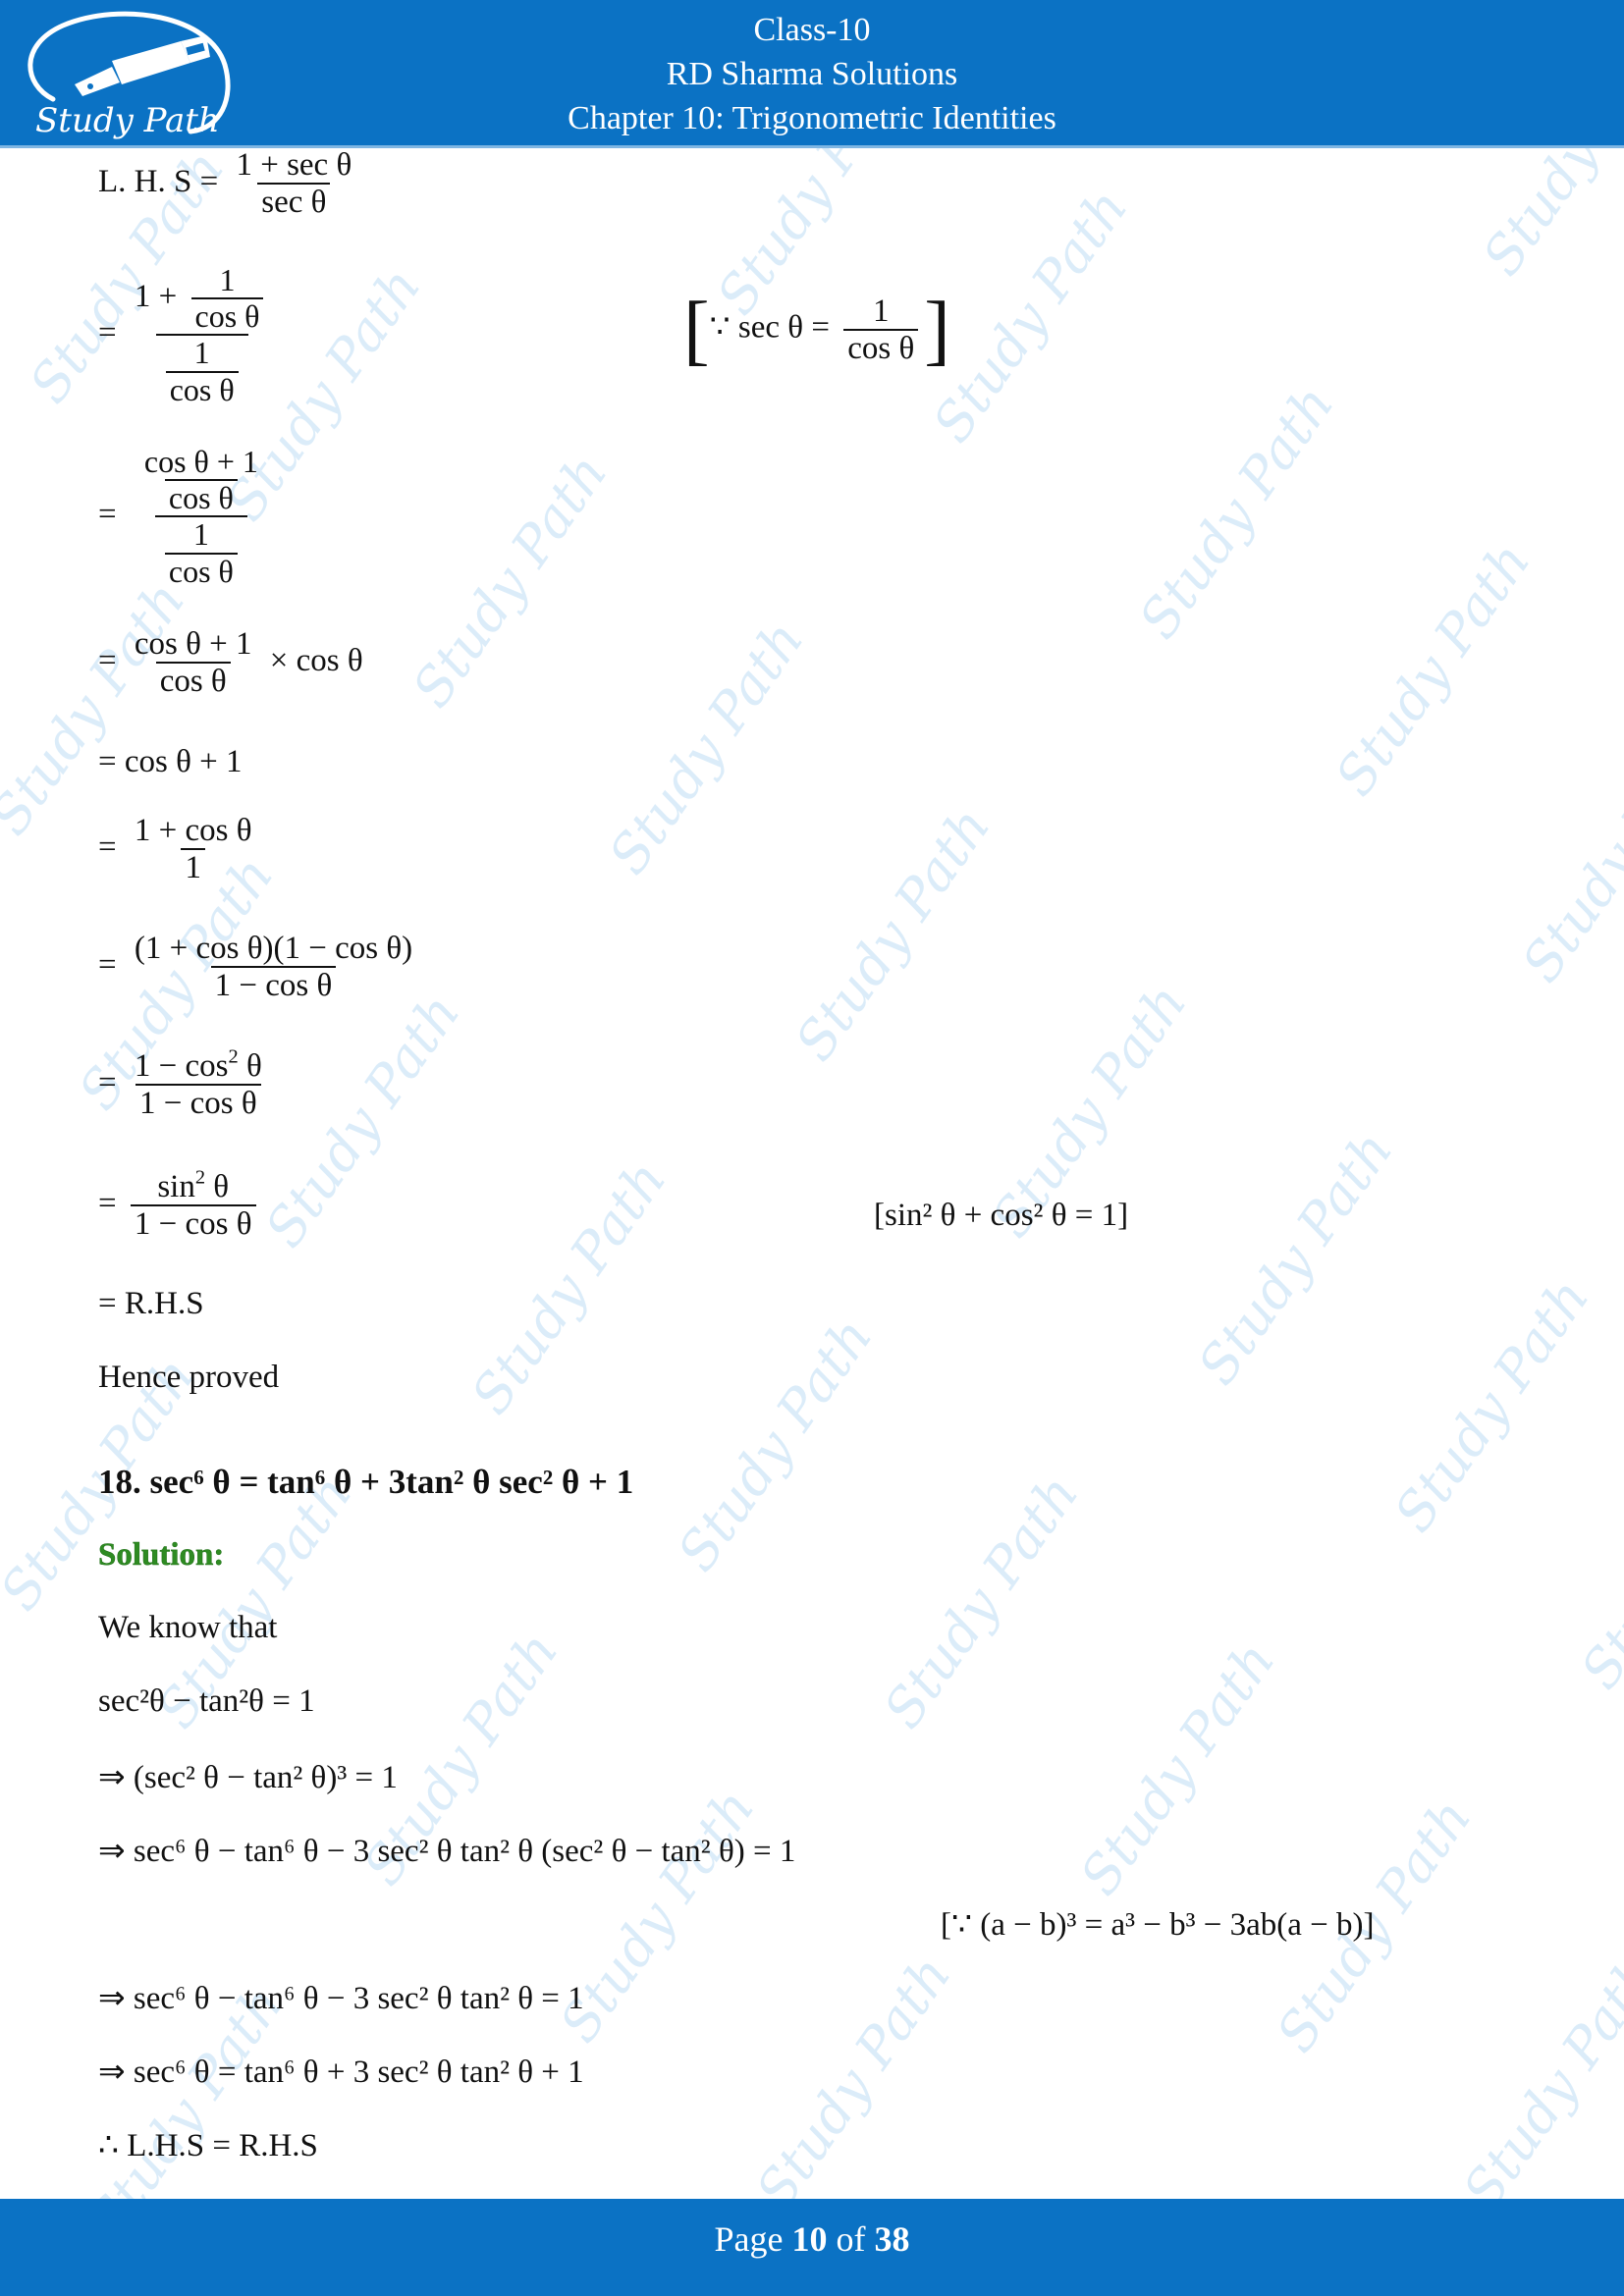 The height and width of the screenshot is (2296, 1624). What do you see at coordinates (812, 118) in the screenshot?
I see `chapter-title: Chapter 10: Trigonometric Identities` at bounding box center [812, 118].